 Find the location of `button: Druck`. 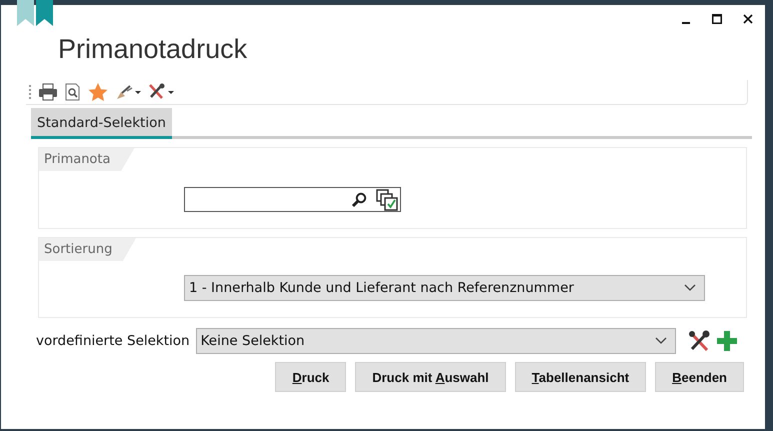

button: Druck is located at coordinates (310, 377).